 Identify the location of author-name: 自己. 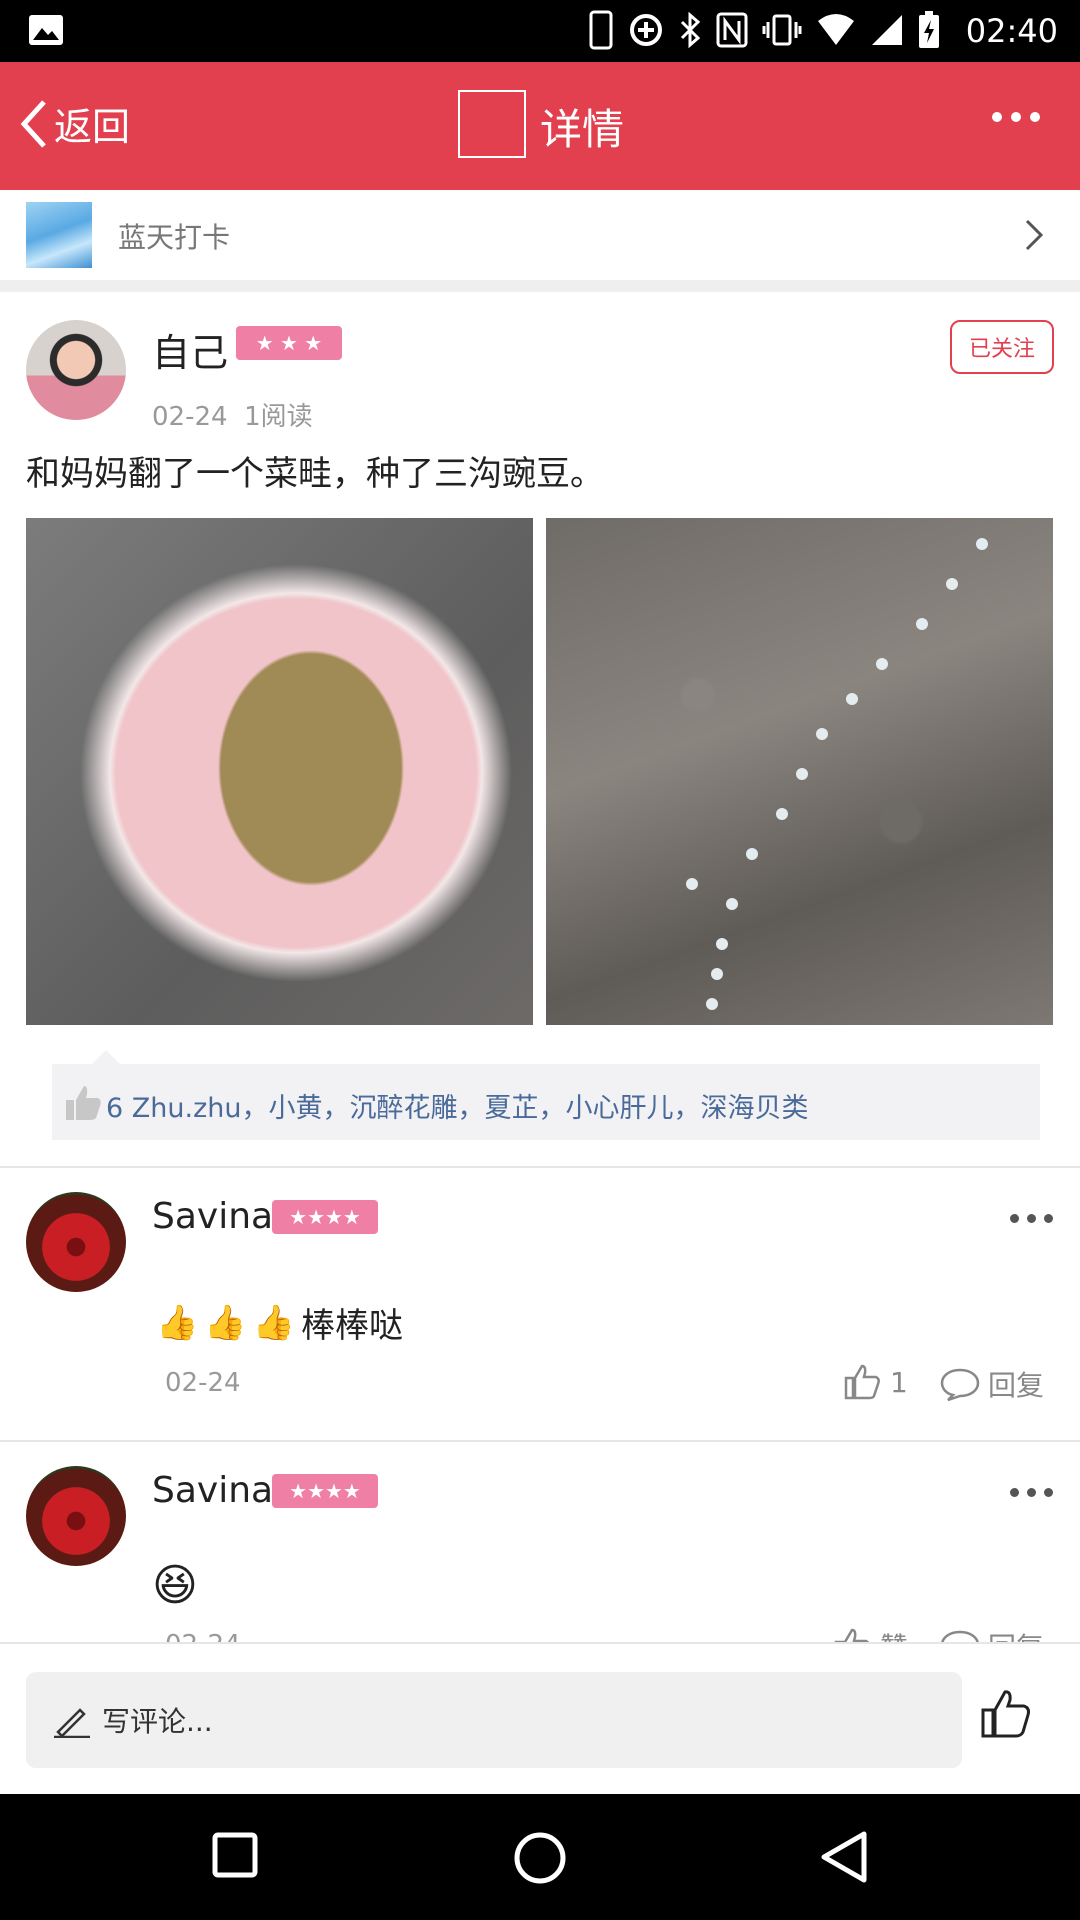
(190, 349).